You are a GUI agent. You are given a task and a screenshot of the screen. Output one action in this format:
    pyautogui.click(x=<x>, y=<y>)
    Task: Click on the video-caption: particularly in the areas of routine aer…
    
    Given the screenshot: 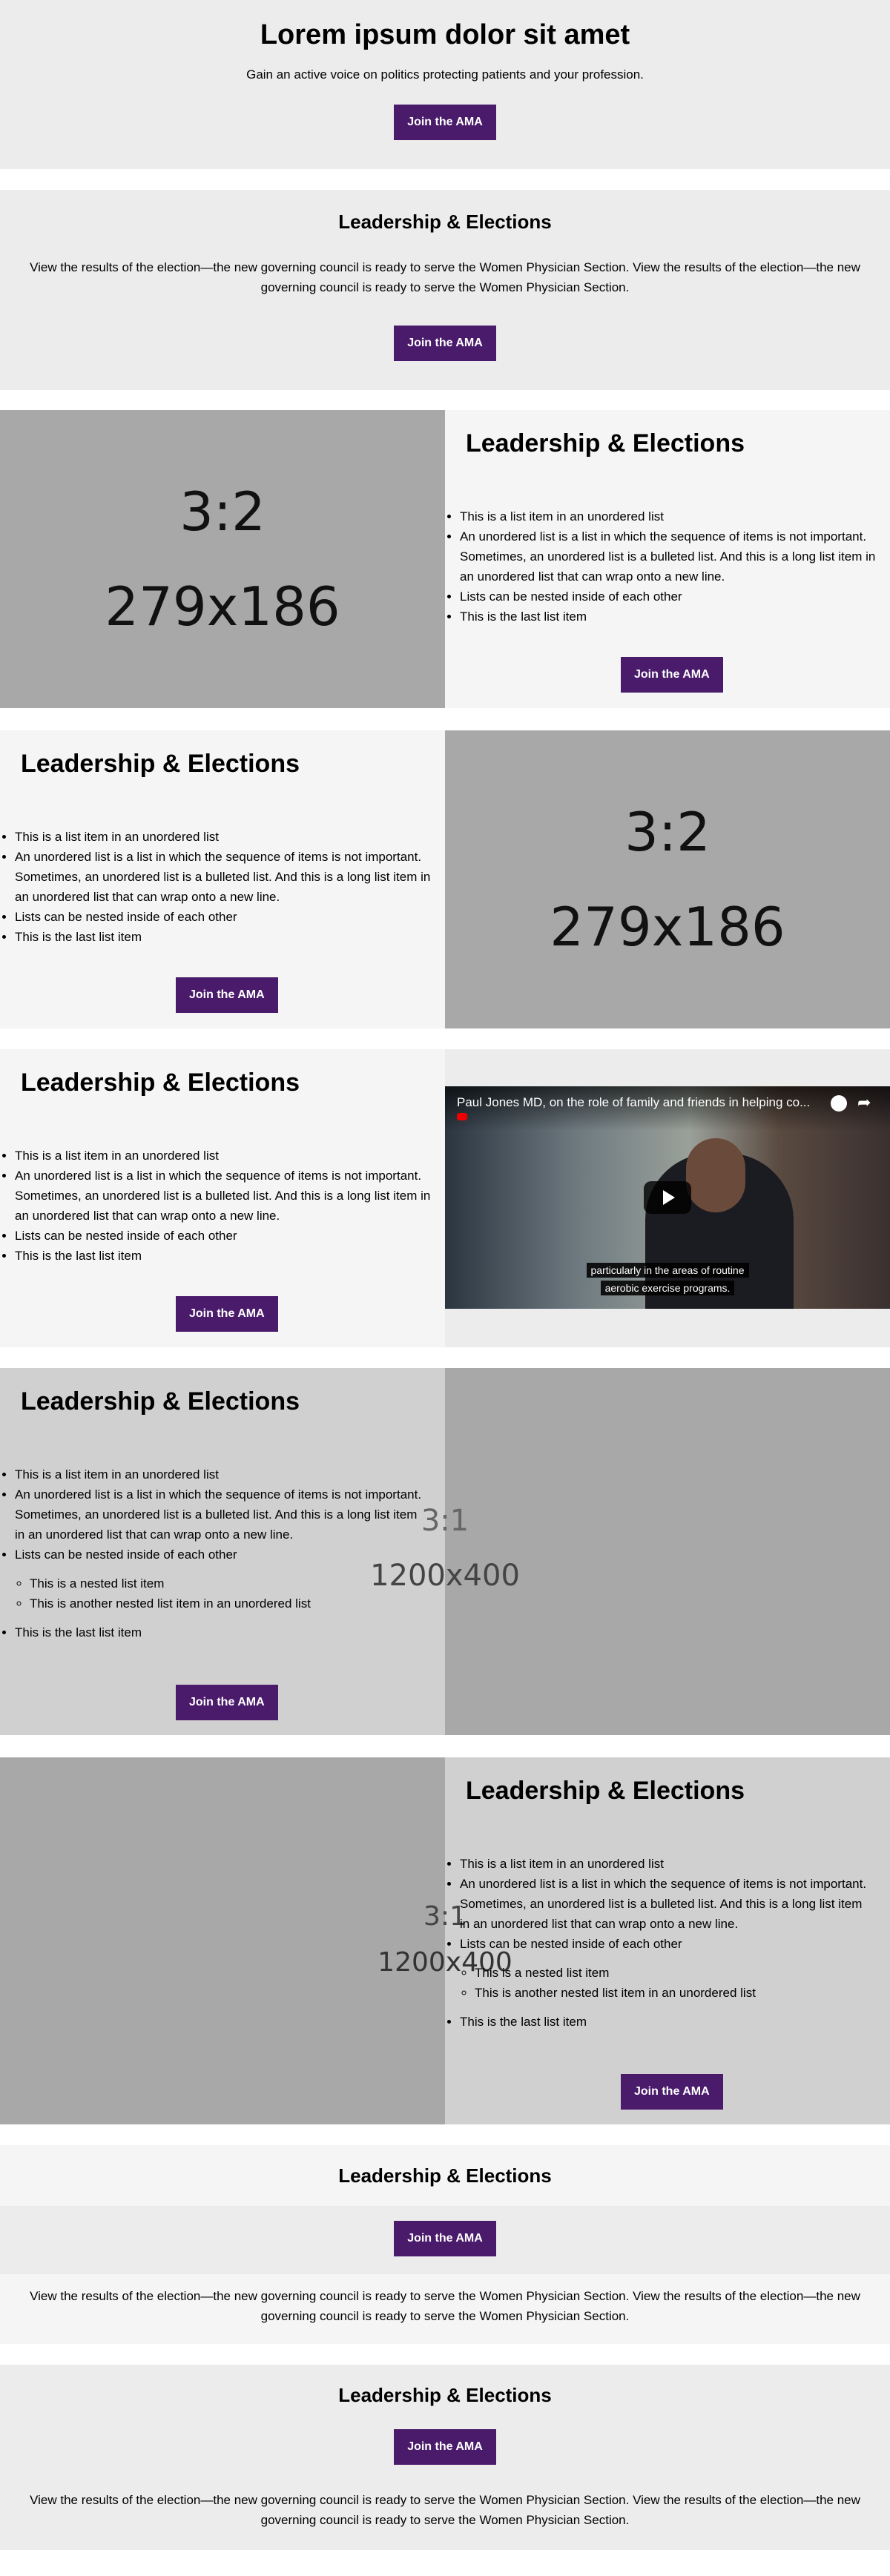 What is the action you would take?
    pyautogui.click(x=667, y=1280)
    